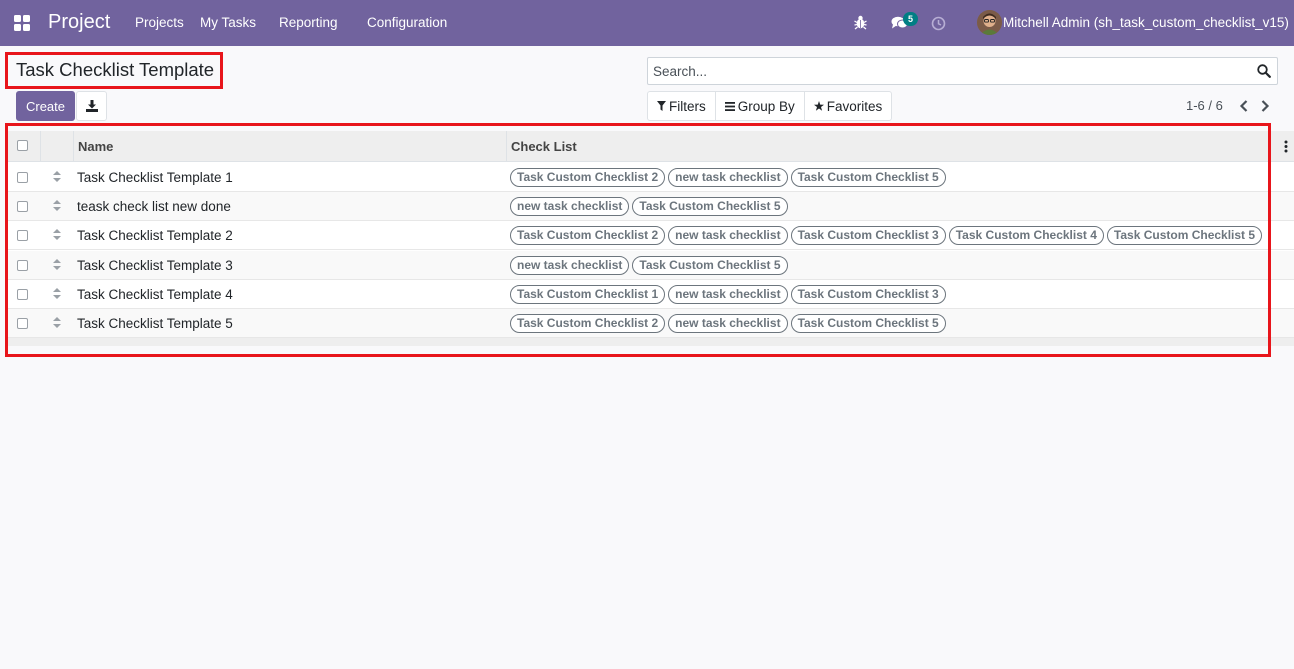 The width and height of the screenshot is (1294, 669). I want to click on star-icon, so click(818, 106).